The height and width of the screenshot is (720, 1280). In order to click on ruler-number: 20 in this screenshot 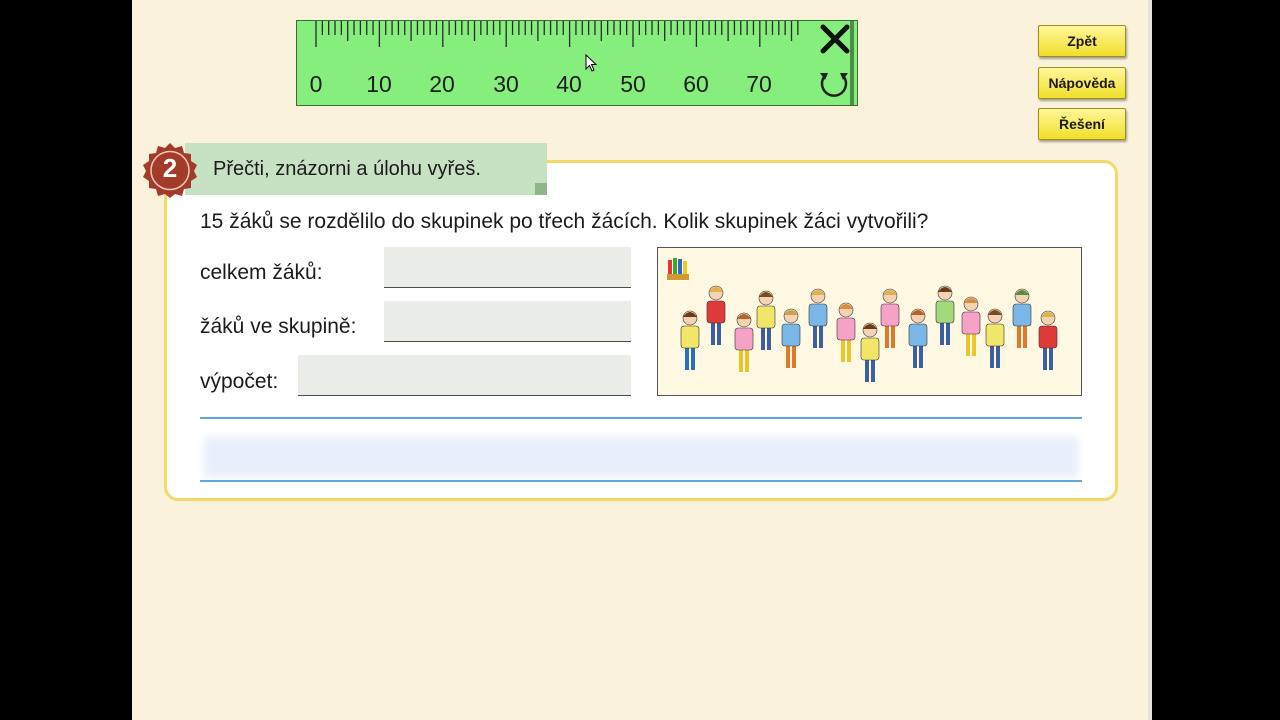, I will do `click(442, 84)`.